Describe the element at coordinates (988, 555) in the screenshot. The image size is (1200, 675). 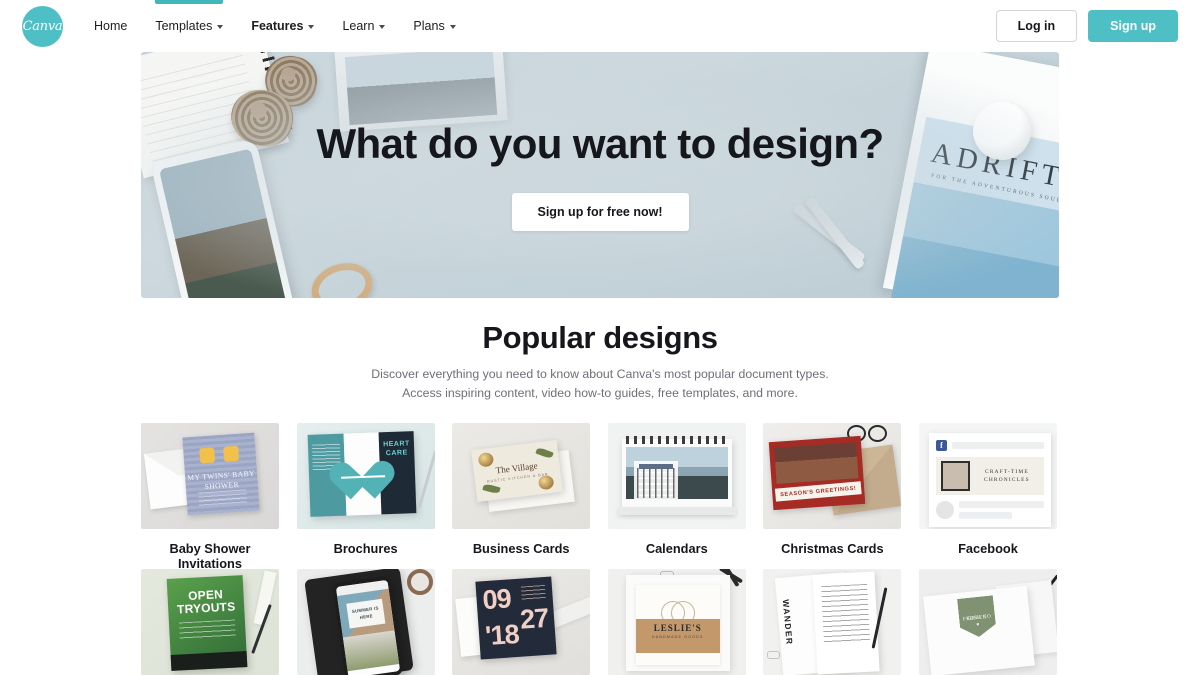
I see `card-label: Facebook` at that location.